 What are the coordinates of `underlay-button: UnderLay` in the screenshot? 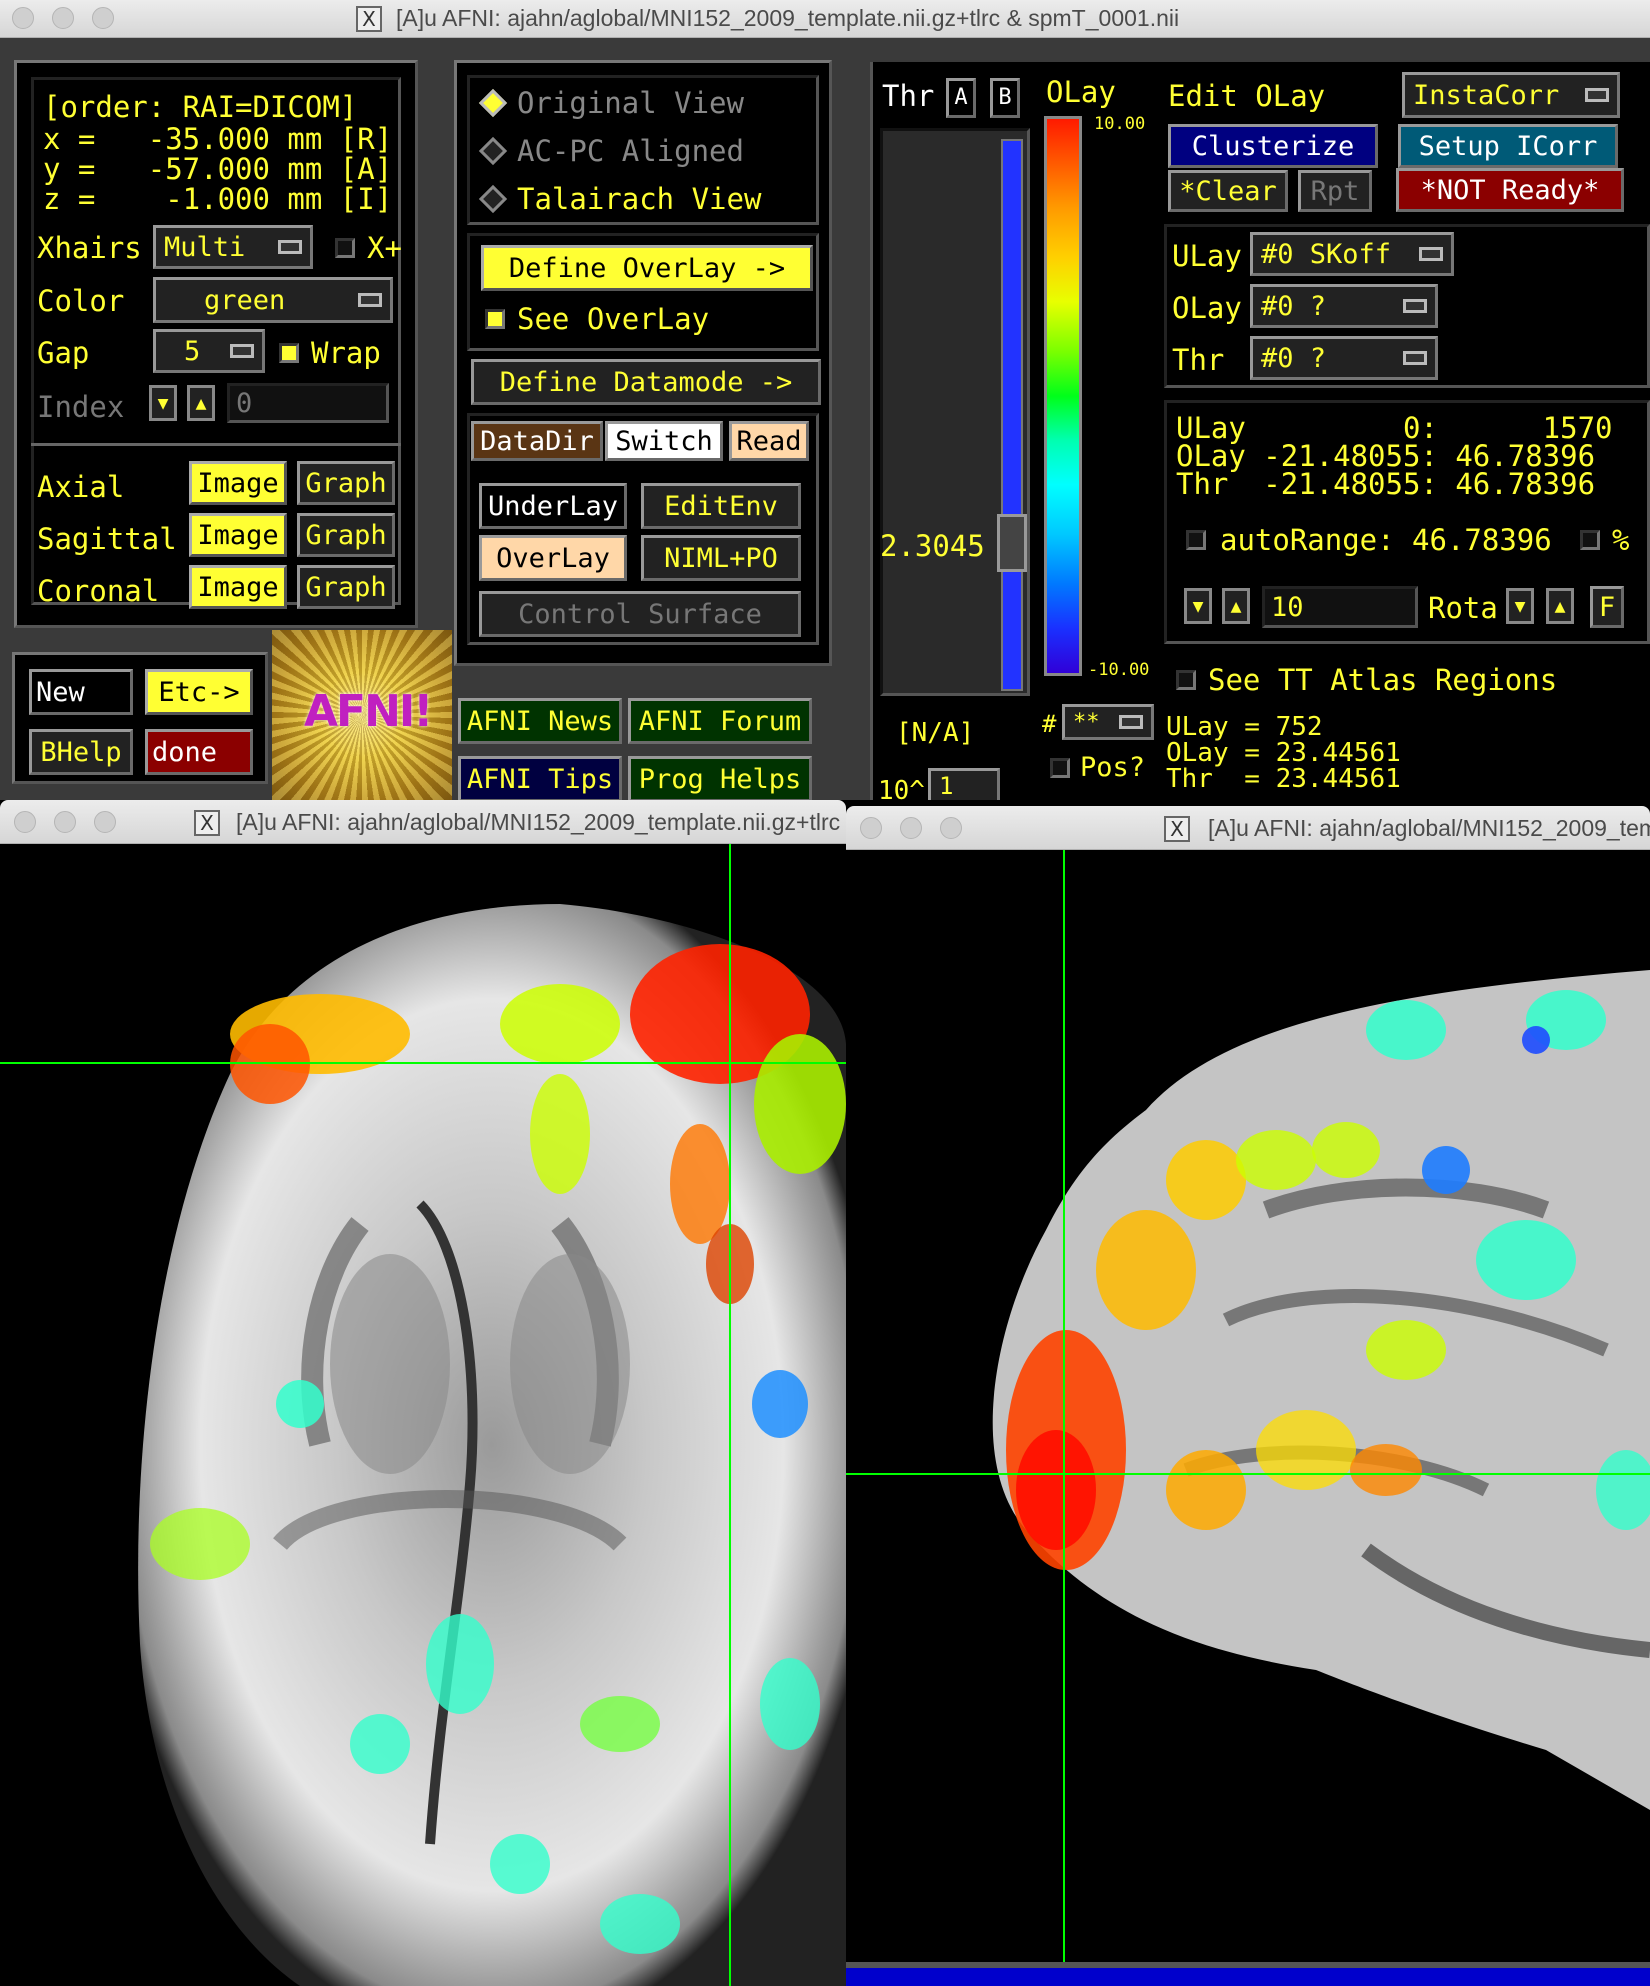 It's located at (553, 506).